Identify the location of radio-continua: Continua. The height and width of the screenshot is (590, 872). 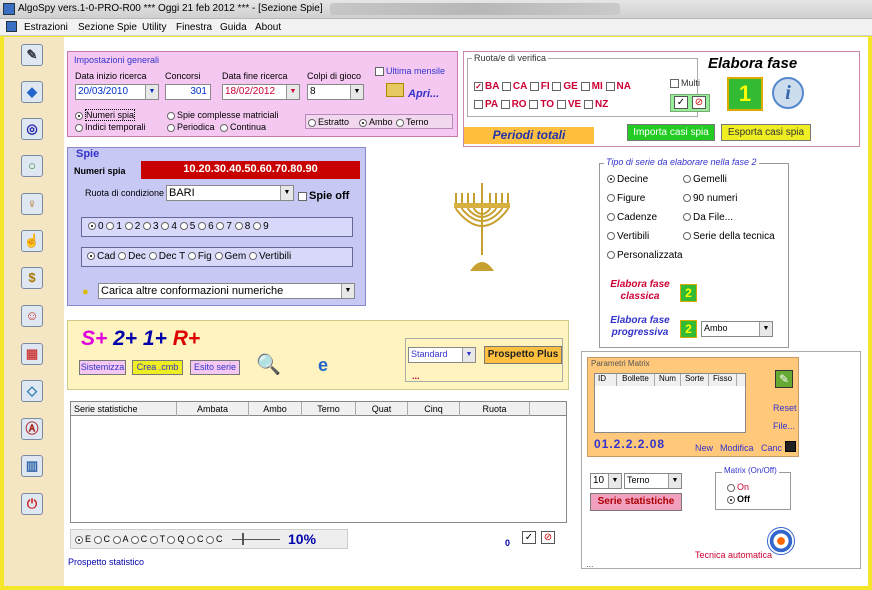
(243, 127).